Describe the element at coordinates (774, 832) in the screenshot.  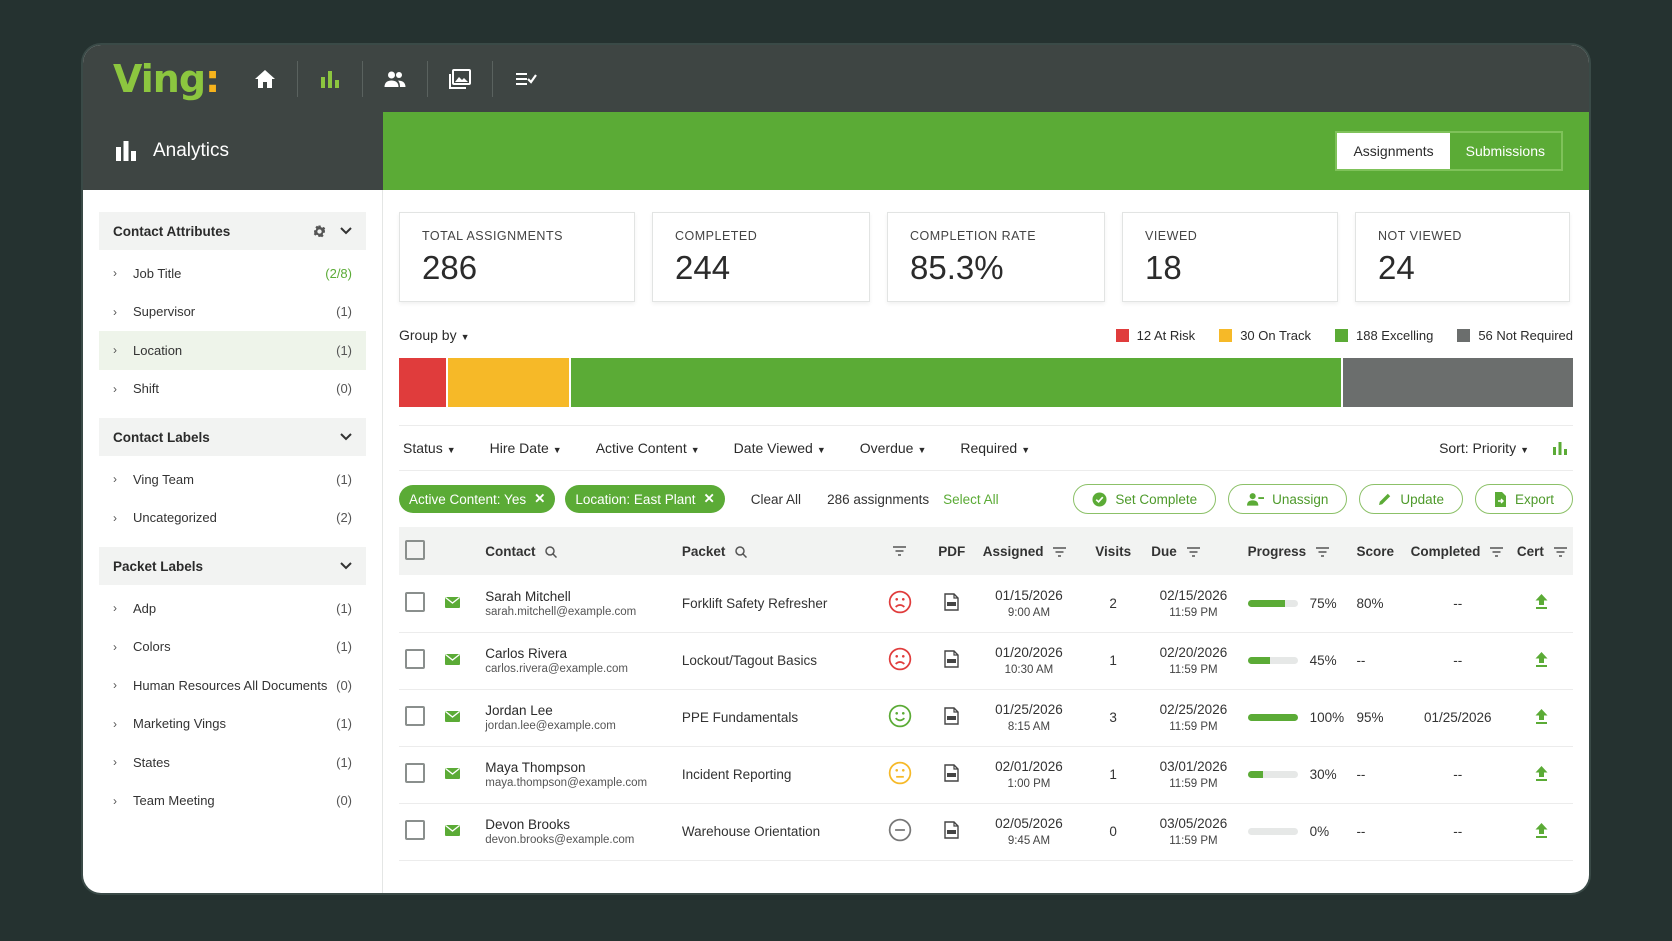
I see `packet-name: Warehouse Orientation` at that location.